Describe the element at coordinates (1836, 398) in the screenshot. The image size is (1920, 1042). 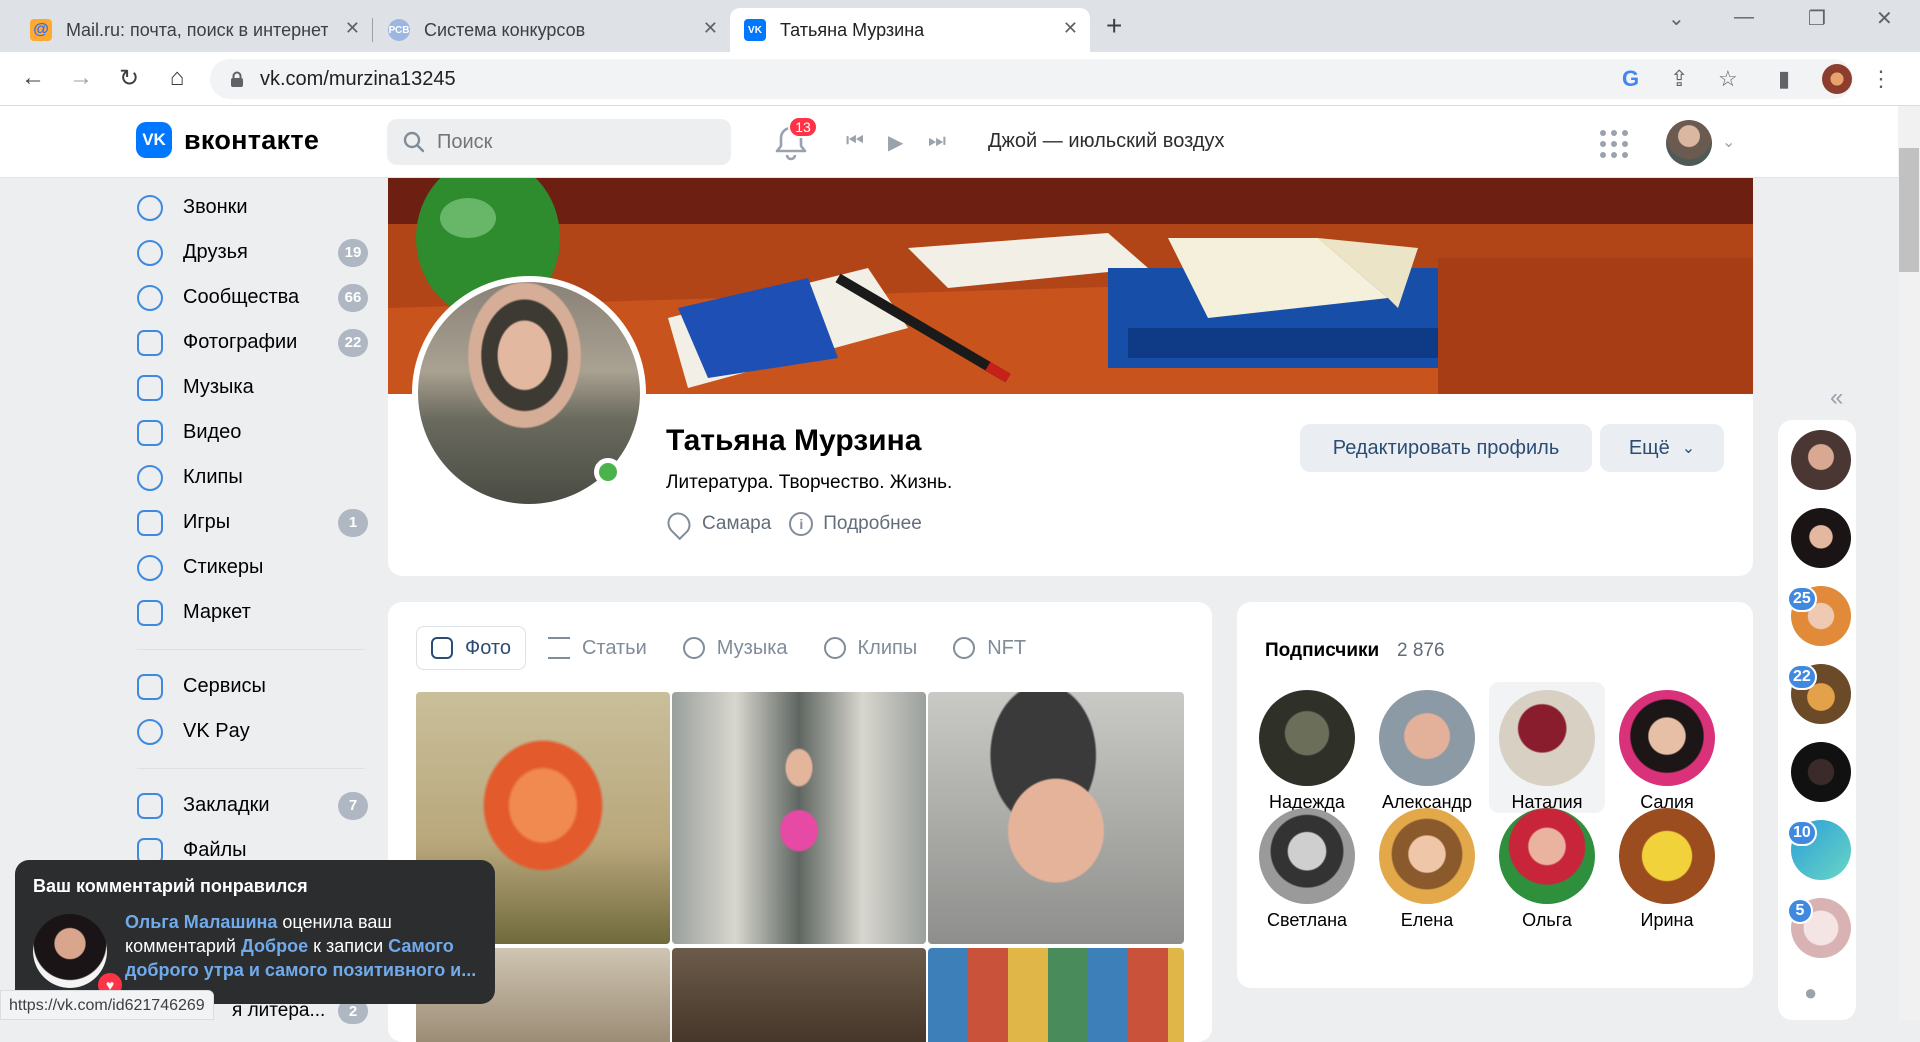
I see `collapse-rail-icon: «` at that location.